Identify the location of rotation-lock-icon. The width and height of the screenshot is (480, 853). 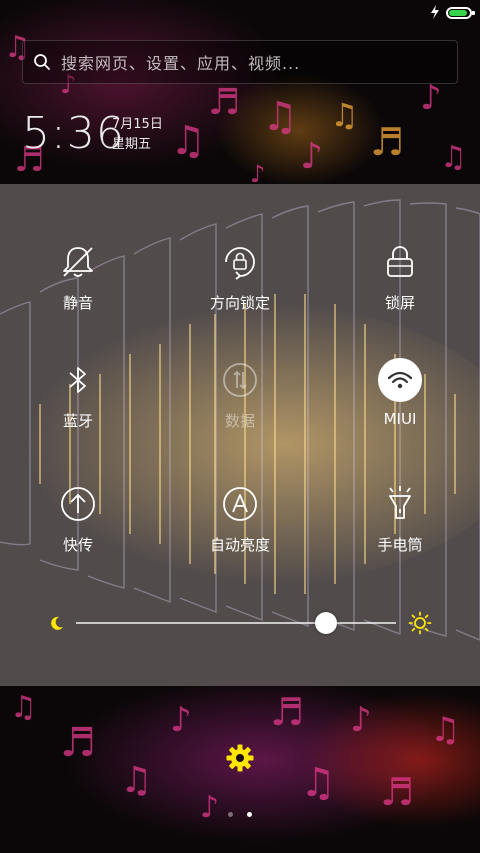
(240, 263).